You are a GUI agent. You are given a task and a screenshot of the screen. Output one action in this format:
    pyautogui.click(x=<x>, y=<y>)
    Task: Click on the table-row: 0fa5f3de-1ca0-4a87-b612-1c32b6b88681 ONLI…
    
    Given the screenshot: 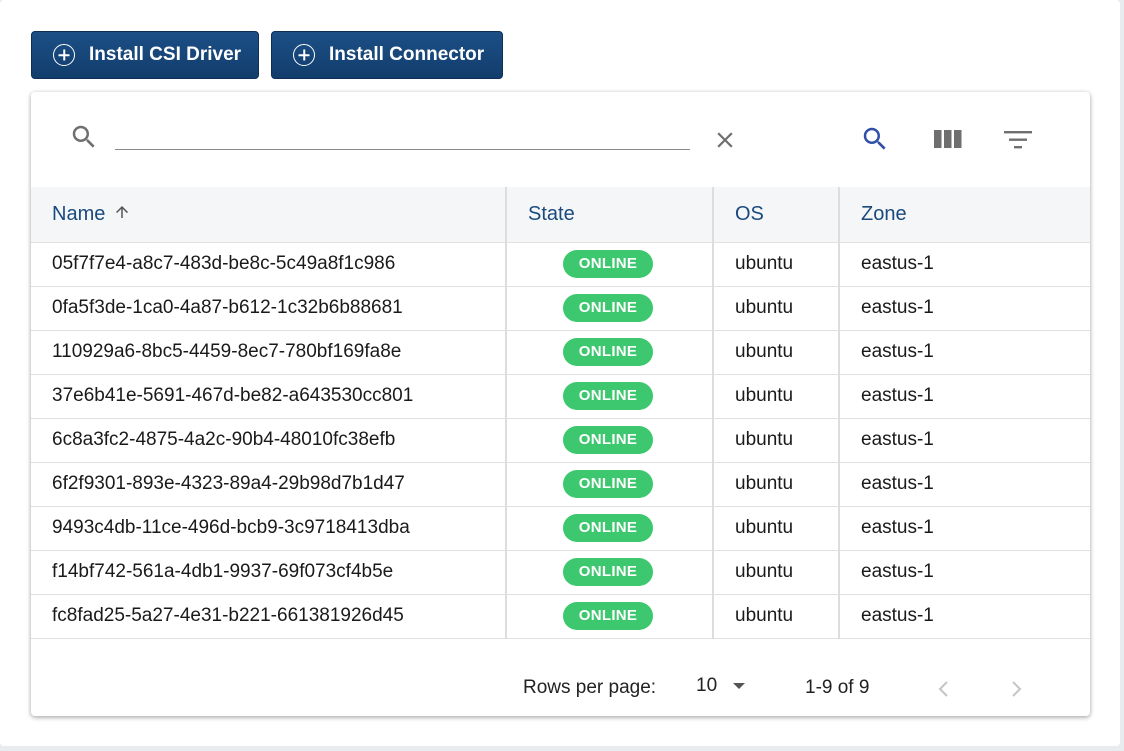 What is the action you would take?
    pyautogui.click(x=560, y=308)
    